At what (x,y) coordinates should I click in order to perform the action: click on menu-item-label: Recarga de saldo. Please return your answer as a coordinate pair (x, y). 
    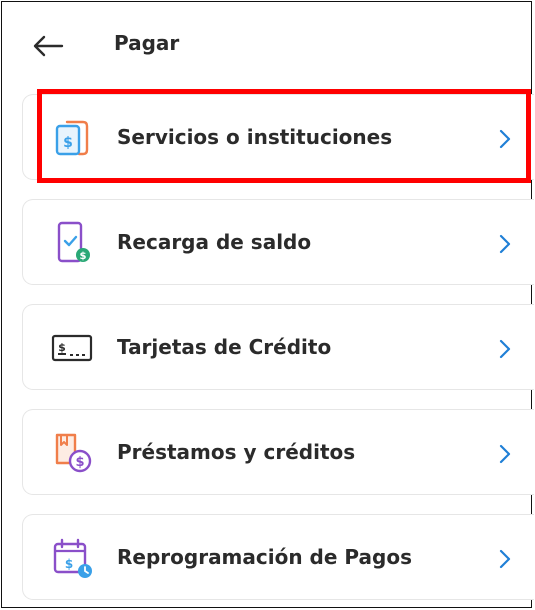
    Looking at the image, I should click on (214, 242).